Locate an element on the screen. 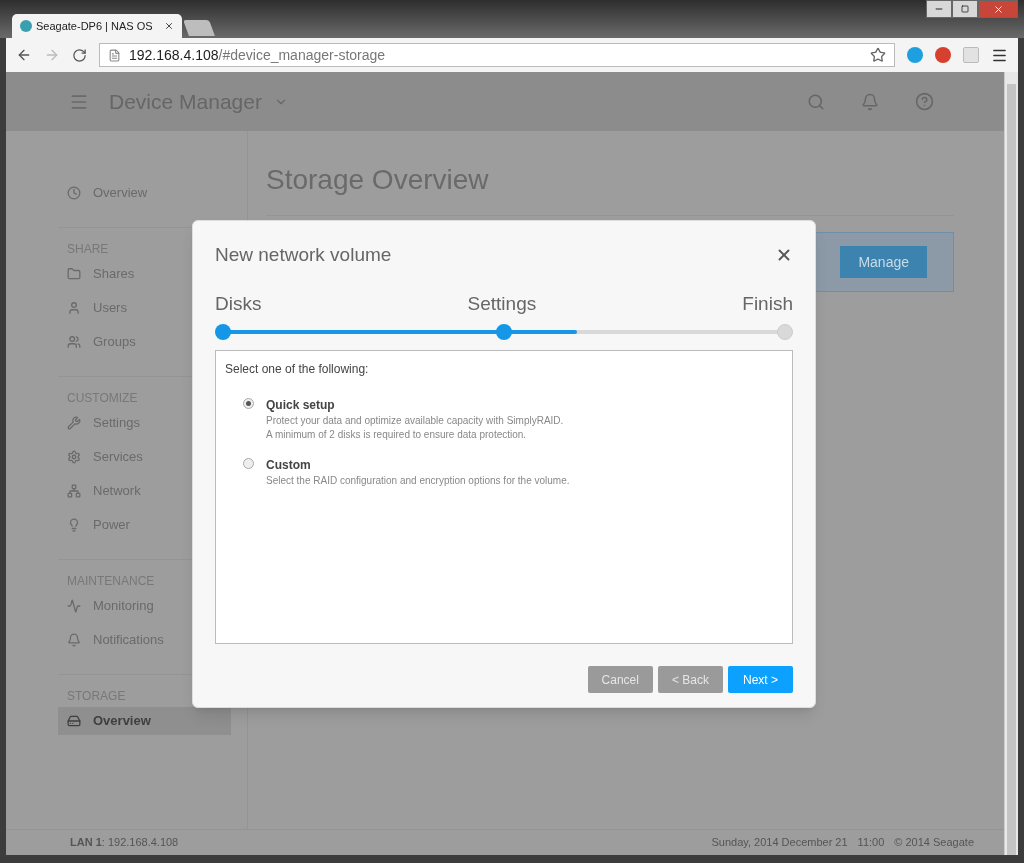  pulse-icon is located at coordinates (74, 606).